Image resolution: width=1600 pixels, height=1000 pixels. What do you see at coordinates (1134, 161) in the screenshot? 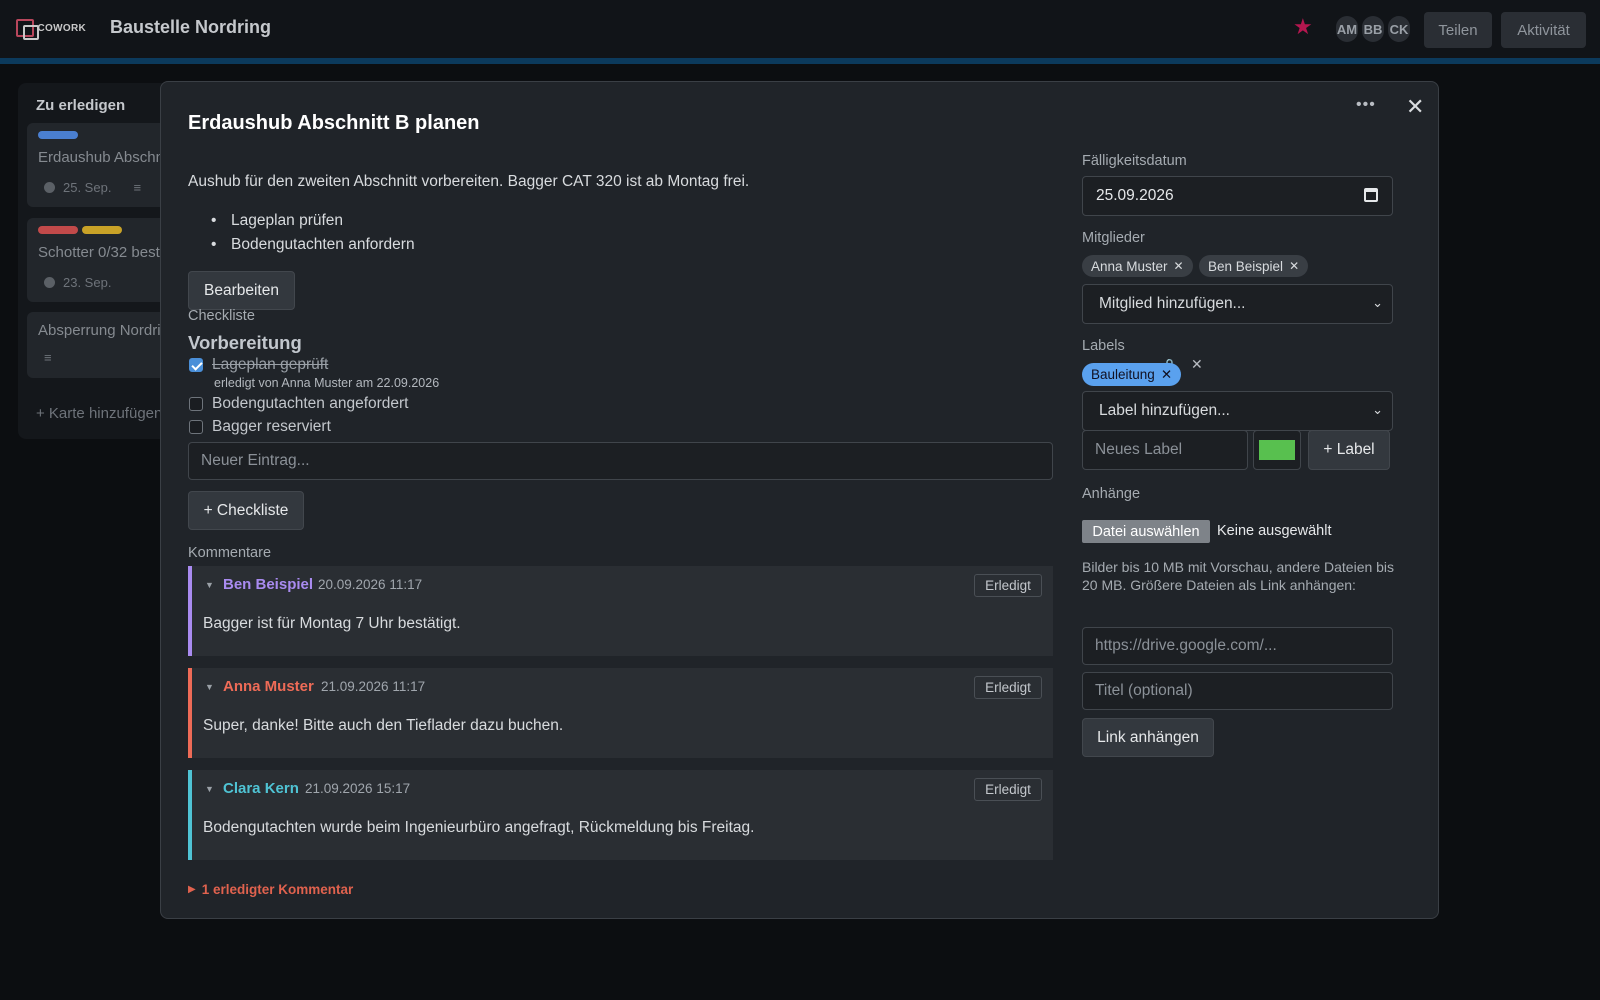
I see `due-date-label: Fälligkeitsdatum` at bounding box center [1134, 161].